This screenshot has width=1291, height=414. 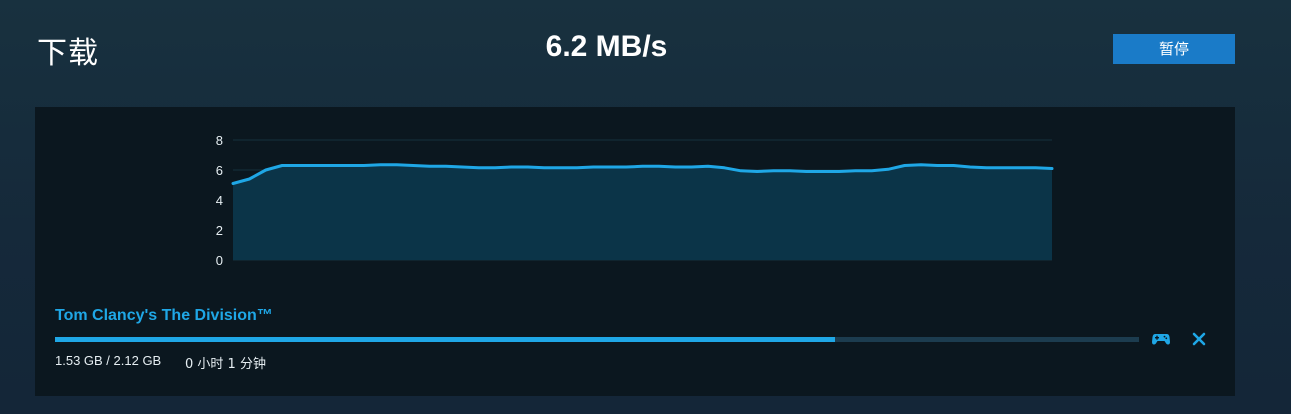 What do you see at coordinates (219, 230) in the screenshot?
I see `y-tick-label: 2` at bounding box center [219, 230].